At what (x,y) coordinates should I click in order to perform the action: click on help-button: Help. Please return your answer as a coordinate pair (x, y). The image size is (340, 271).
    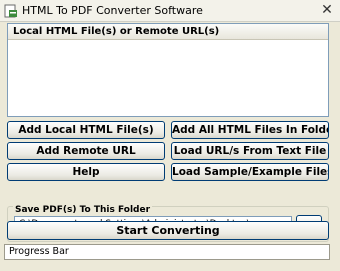
    Looking at the image, I should click on (86, 172).